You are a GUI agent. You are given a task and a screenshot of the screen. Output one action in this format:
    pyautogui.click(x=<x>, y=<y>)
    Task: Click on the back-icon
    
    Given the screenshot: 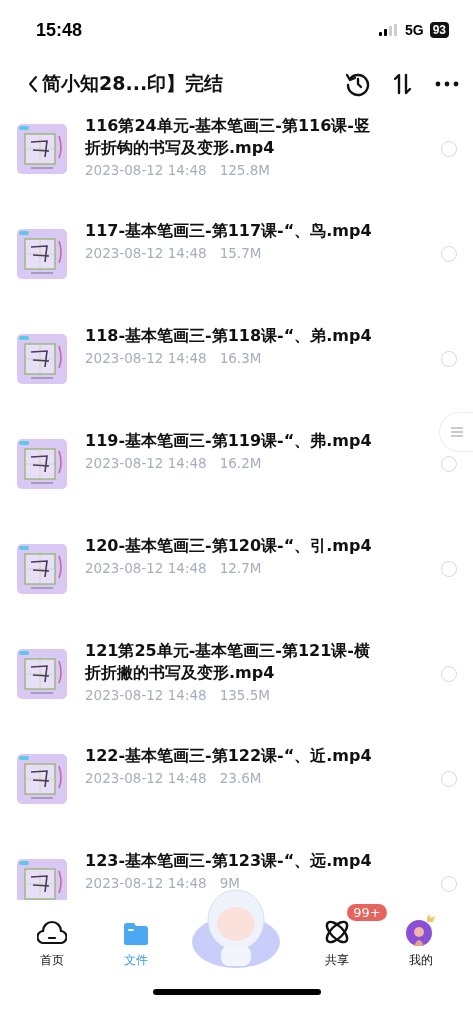 What is the action you would take?
    pyautogui.click(x=33, y=84)
    